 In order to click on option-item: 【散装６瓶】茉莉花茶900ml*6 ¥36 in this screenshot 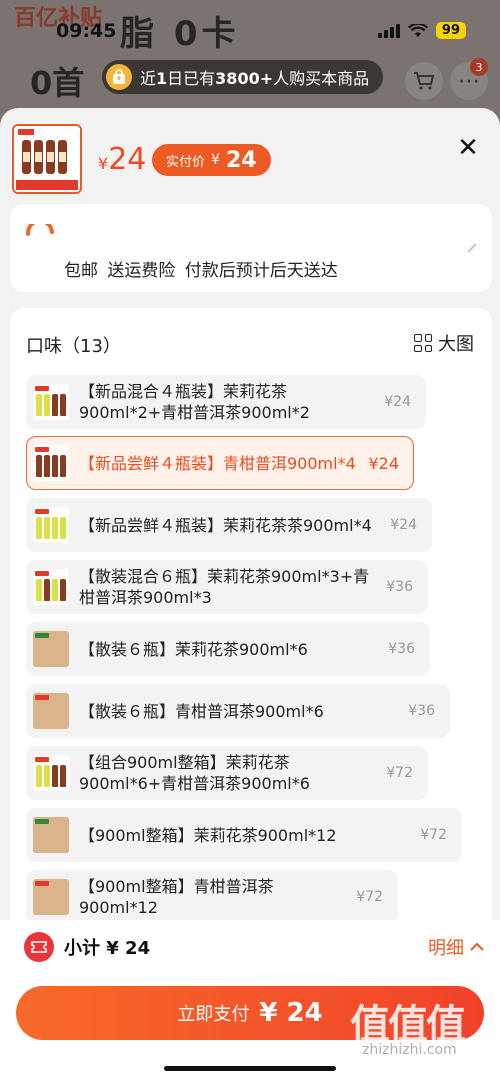, I will do `click(228, 649)`.